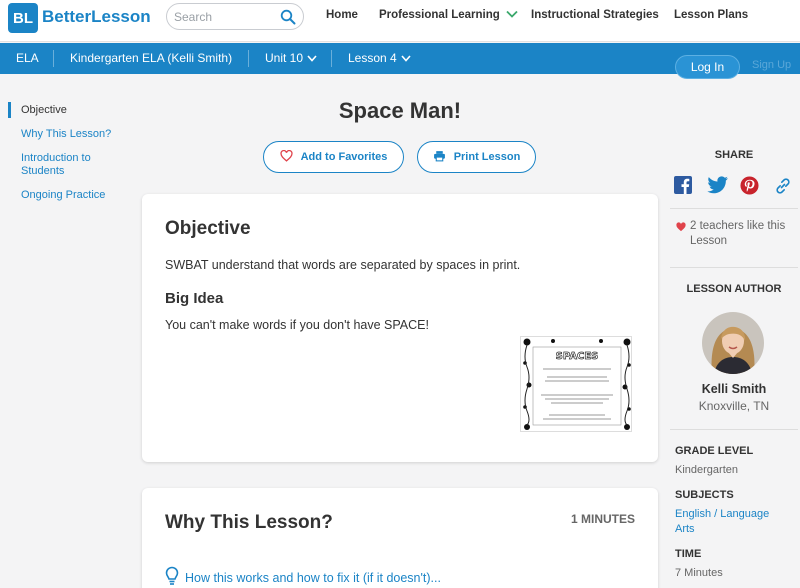  I want to click on nav-professional-learning: Professional Learning, so click(448, 15).